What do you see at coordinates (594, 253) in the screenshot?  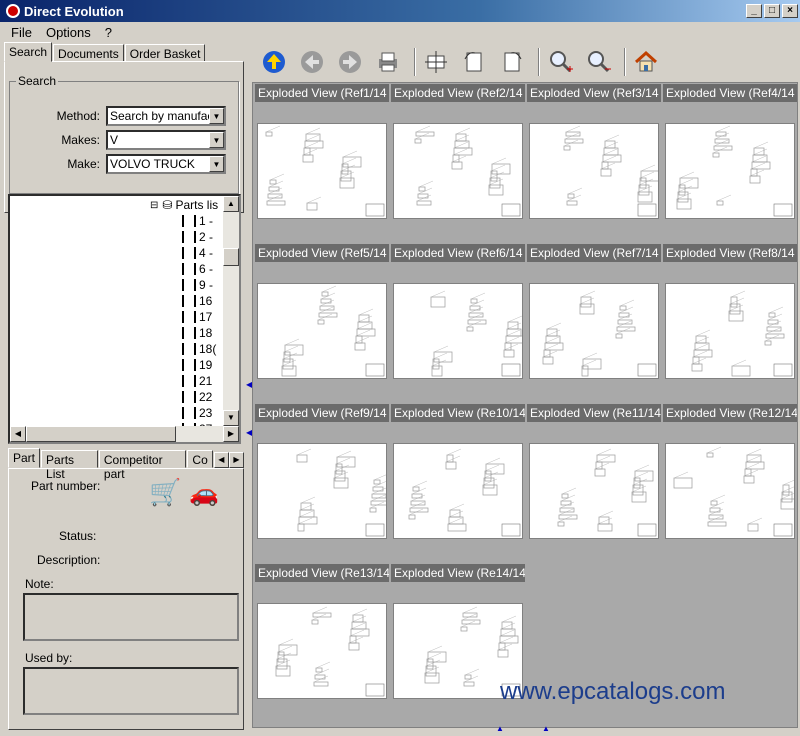 I see `thumbnail-header: Exploded View (Ref 7/14` at bounding box center [594, 253].